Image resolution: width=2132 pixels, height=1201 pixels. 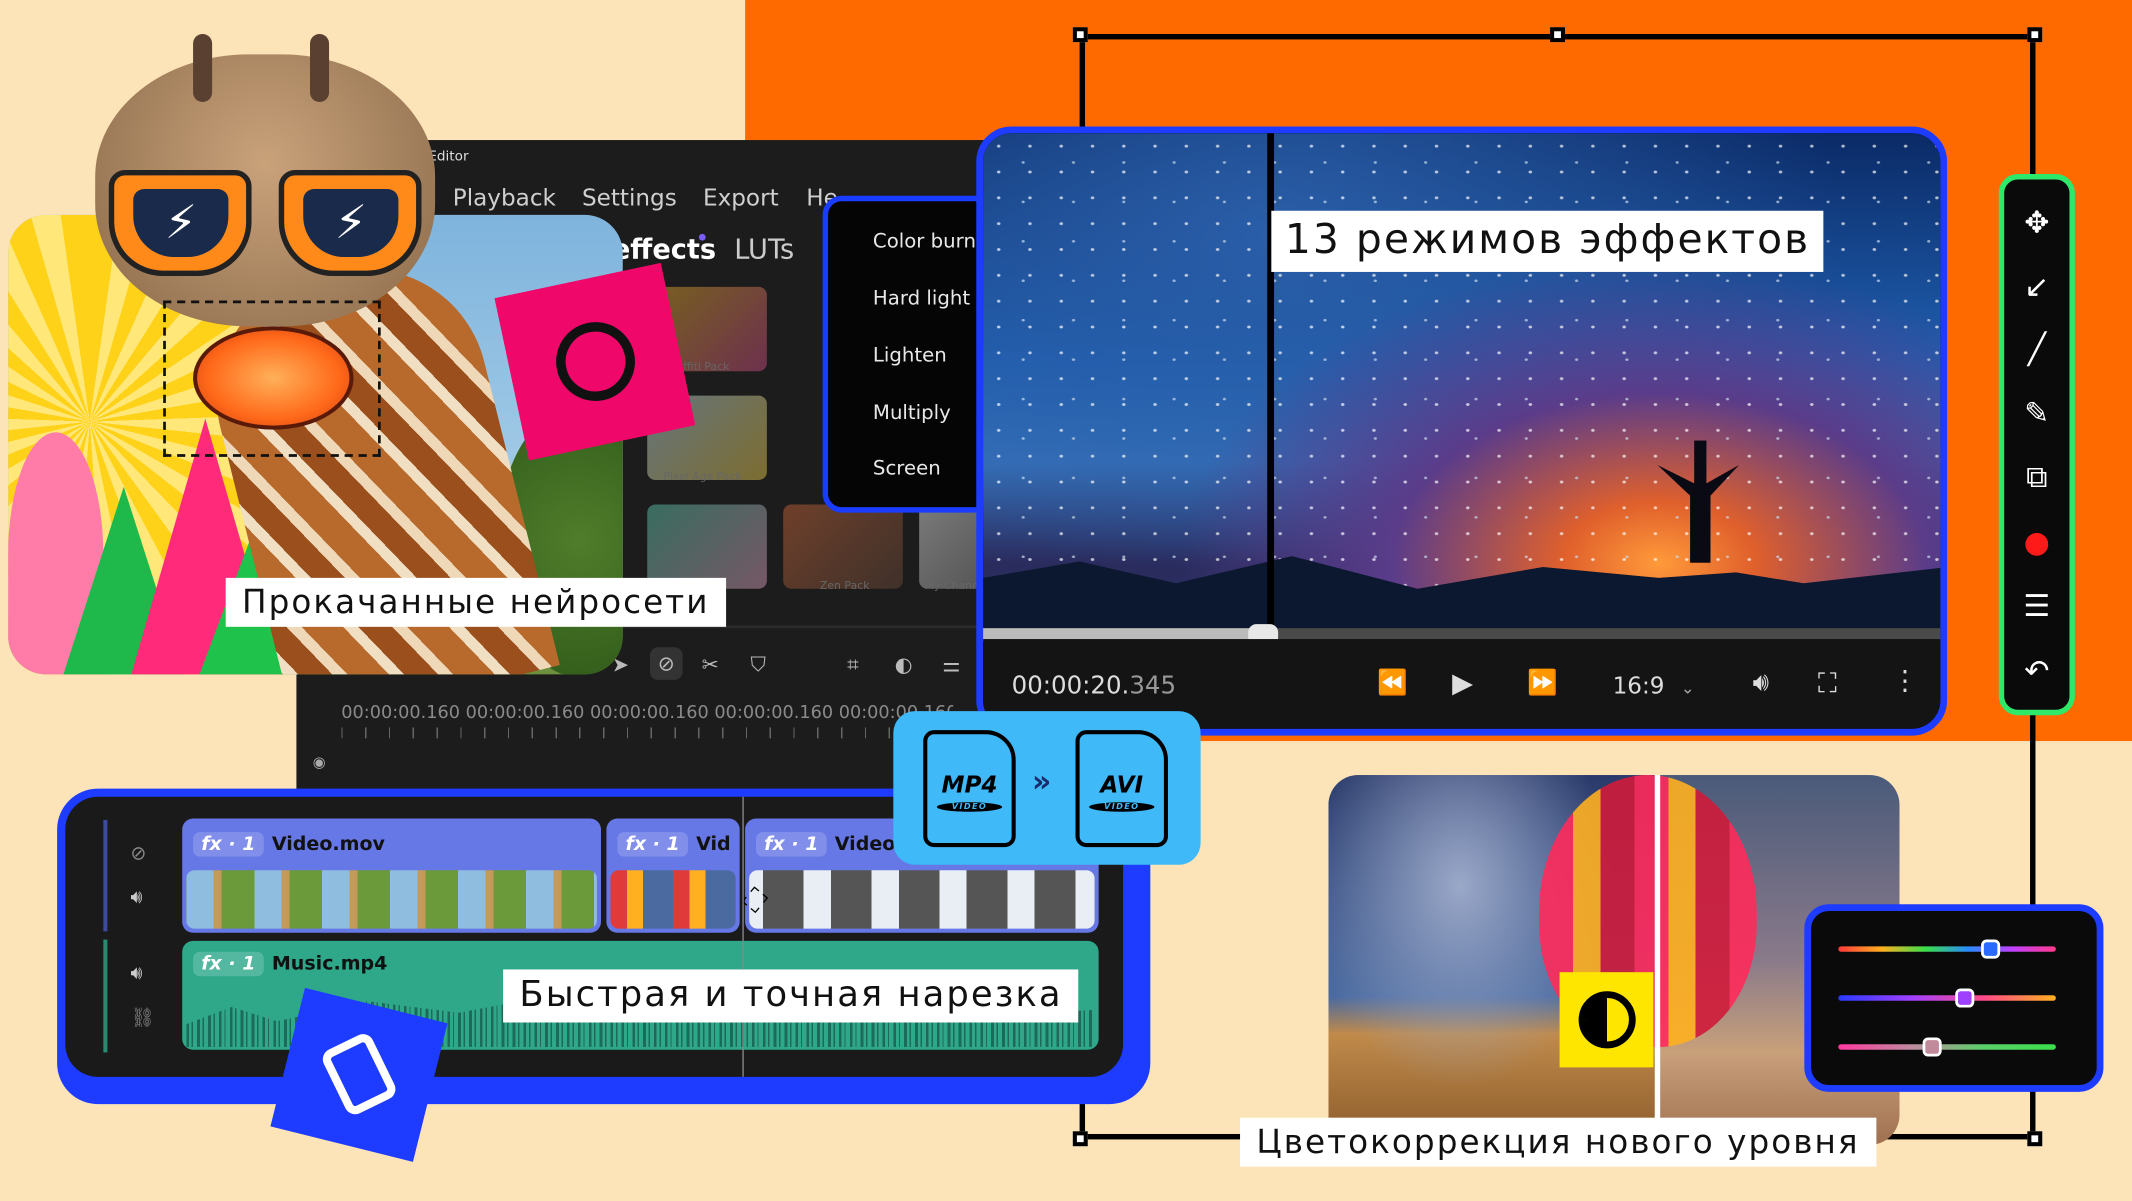 I want to click on menu-export: Export, so click(x=741, y=198).